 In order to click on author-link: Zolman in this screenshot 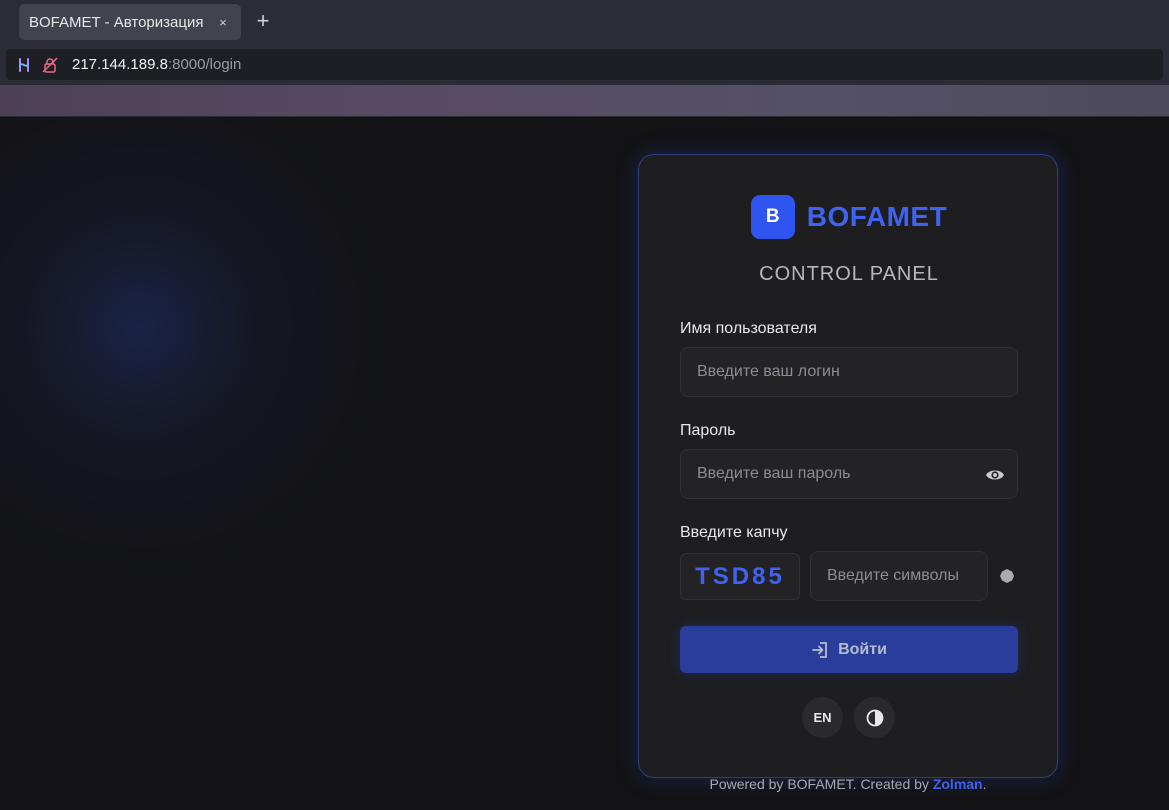, I will do `click(958, 784)`.